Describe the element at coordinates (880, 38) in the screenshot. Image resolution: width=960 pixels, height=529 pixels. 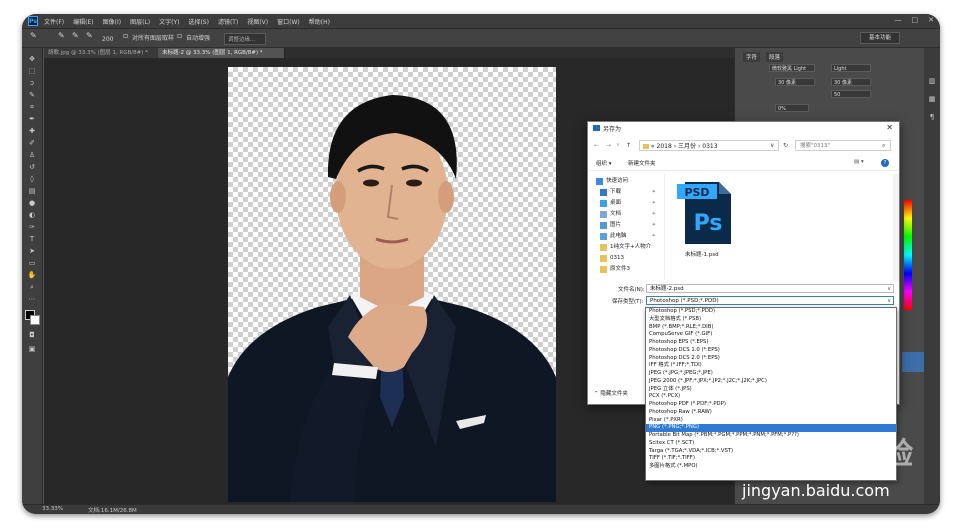
I see `workspace-switcher: 基本功能` at that location.